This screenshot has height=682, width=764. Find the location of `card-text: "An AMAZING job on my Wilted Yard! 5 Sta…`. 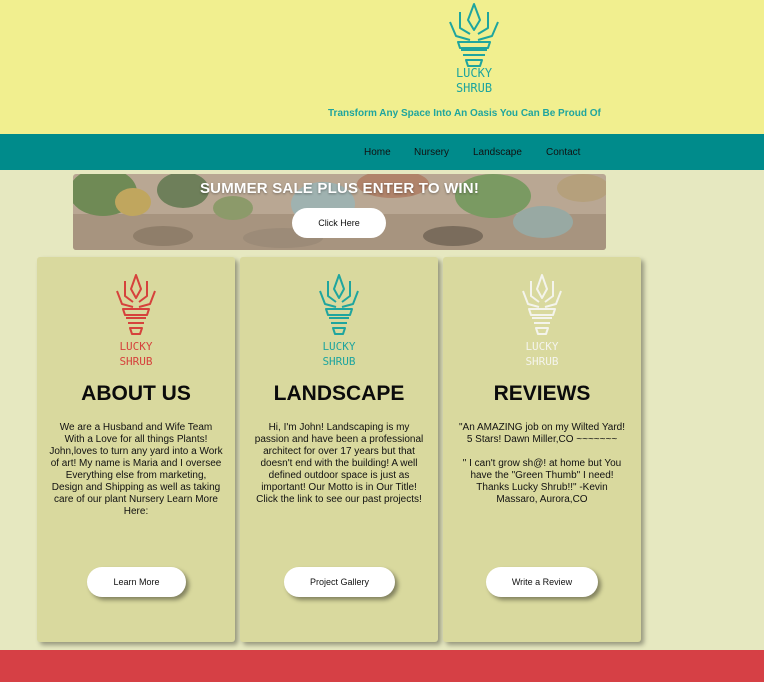

card-text: "An AMAZING job on my Wilted Yard! 5 Sta… is located at coordinates (542, 470).